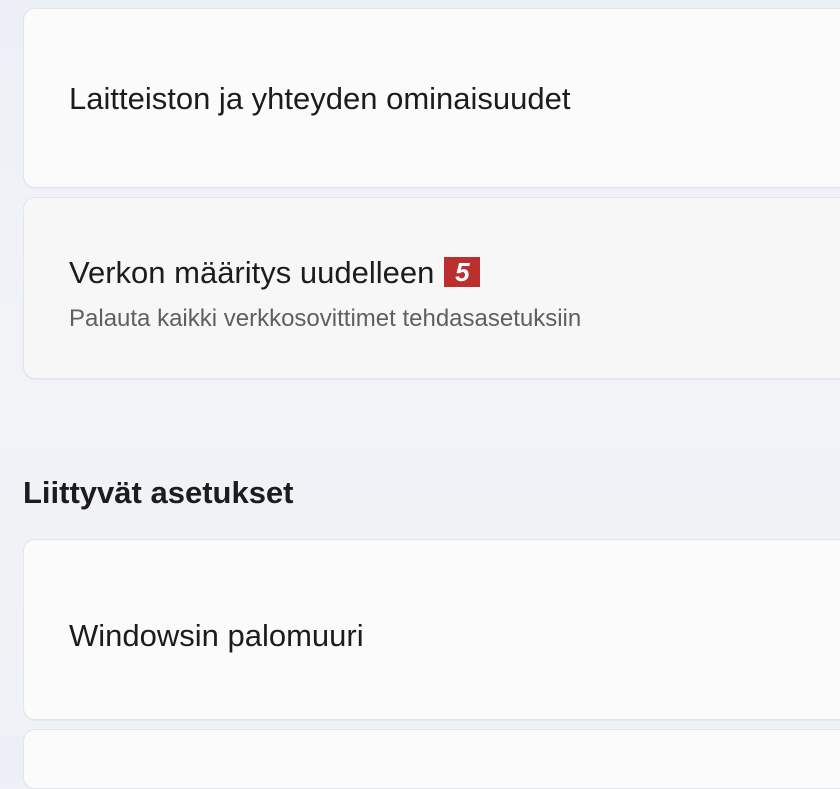 The width and height of the screenshot is (840, 789). What do you see at coordinates (462, 272) in the screenshot?
I see `annotation-badge: 5` at bounding box center [462, 272].